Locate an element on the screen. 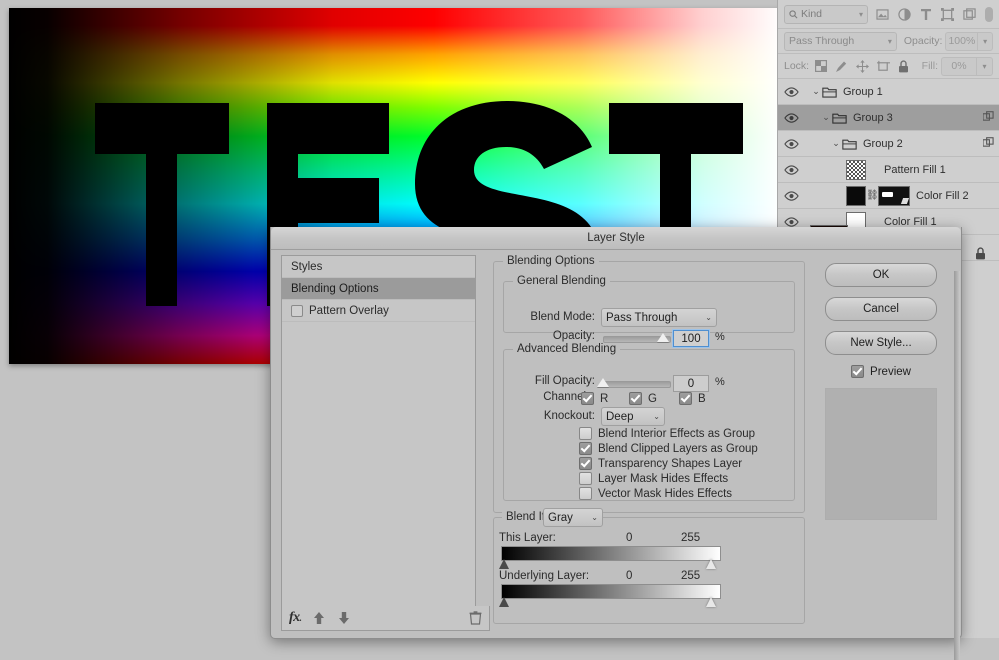 The image size is (999, 660). channel-b: B is located at coordinates (692, 398).